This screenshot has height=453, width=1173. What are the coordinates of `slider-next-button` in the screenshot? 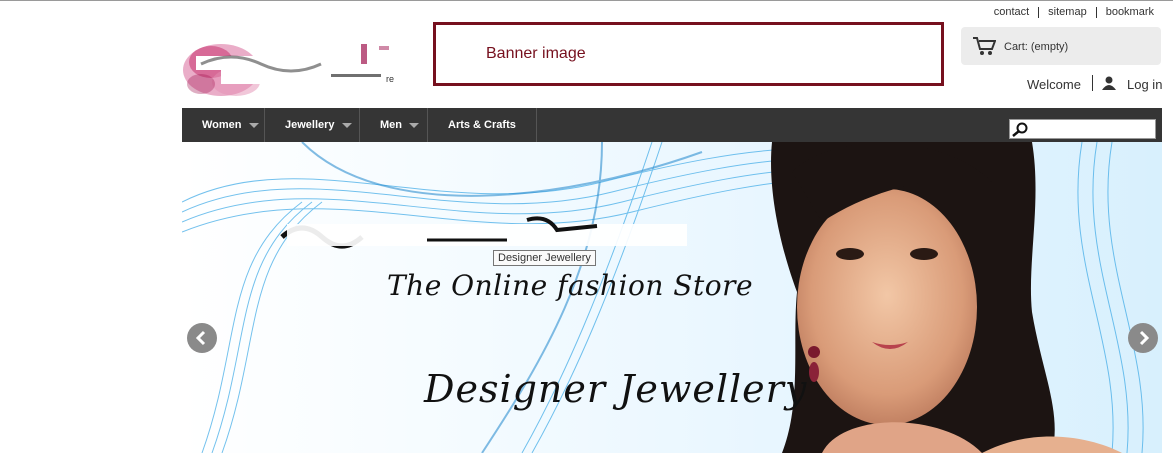 It's located at (1143, 338).